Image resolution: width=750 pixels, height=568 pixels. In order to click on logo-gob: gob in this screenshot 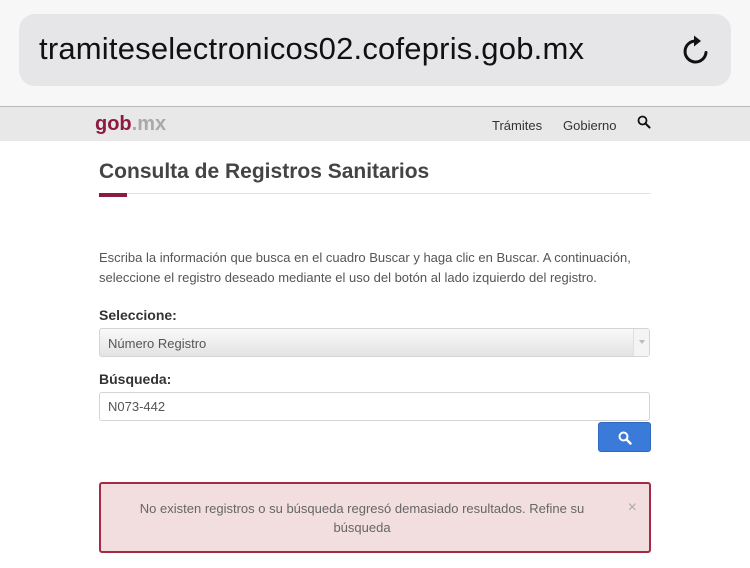, I will do `click(113, 124)`.